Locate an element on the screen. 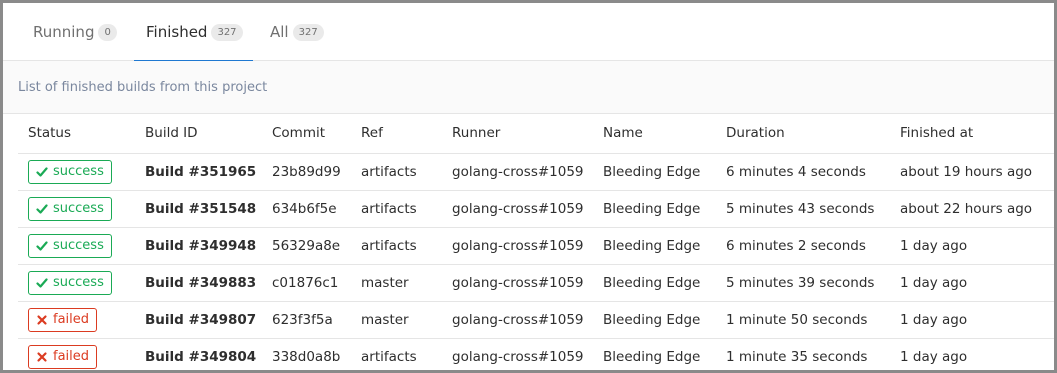  duration: 1 minute 50 seconds is located at coordinates (803, 320).